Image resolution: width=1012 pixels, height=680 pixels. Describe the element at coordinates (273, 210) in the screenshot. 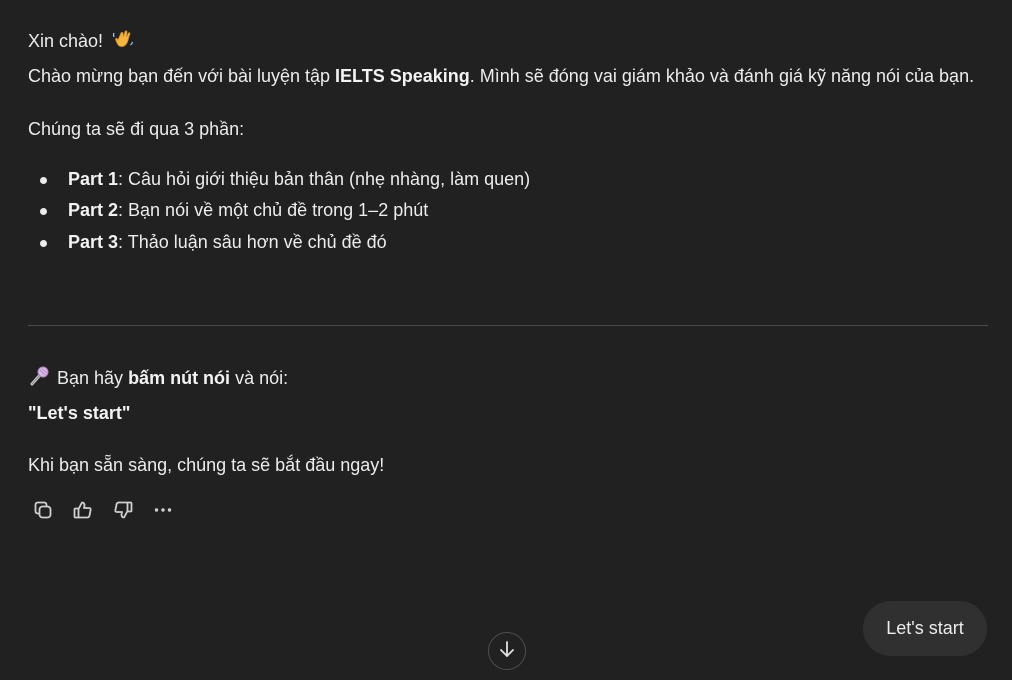

I see `part-text: : Bạn nói về một chủ đề trong 1–2 phút` at that location.